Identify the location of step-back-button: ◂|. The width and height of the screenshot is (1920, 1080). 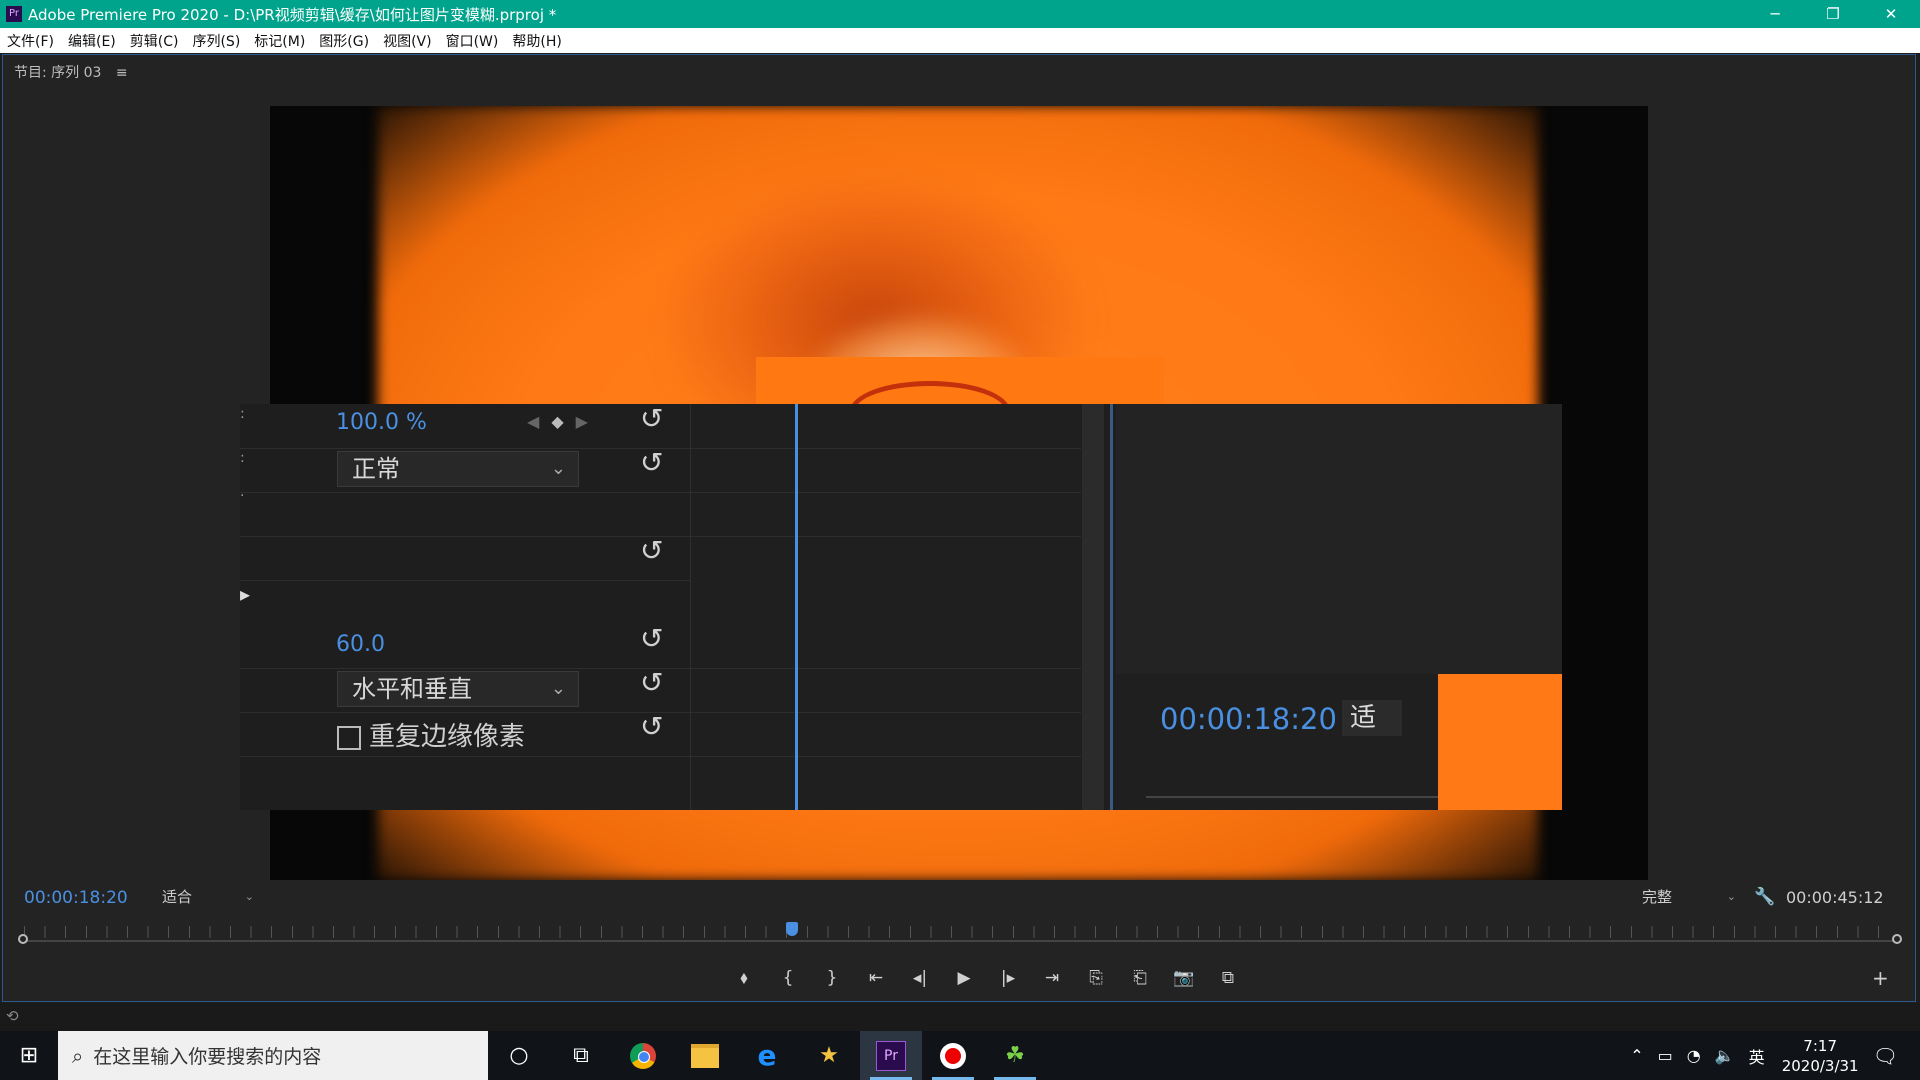
(920, 978).